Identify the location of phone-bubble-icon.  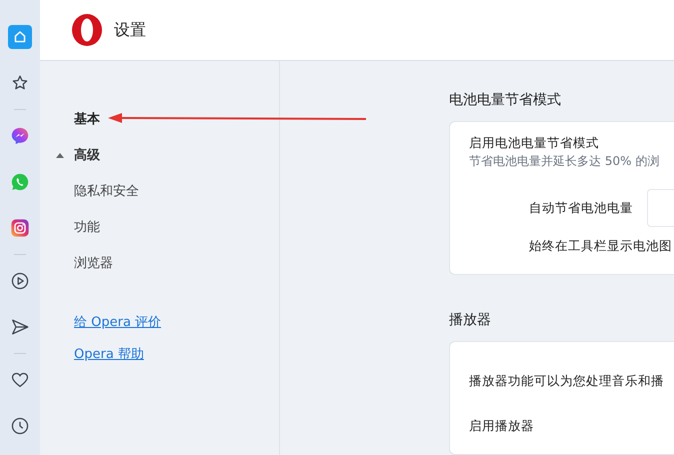
(20, 182).